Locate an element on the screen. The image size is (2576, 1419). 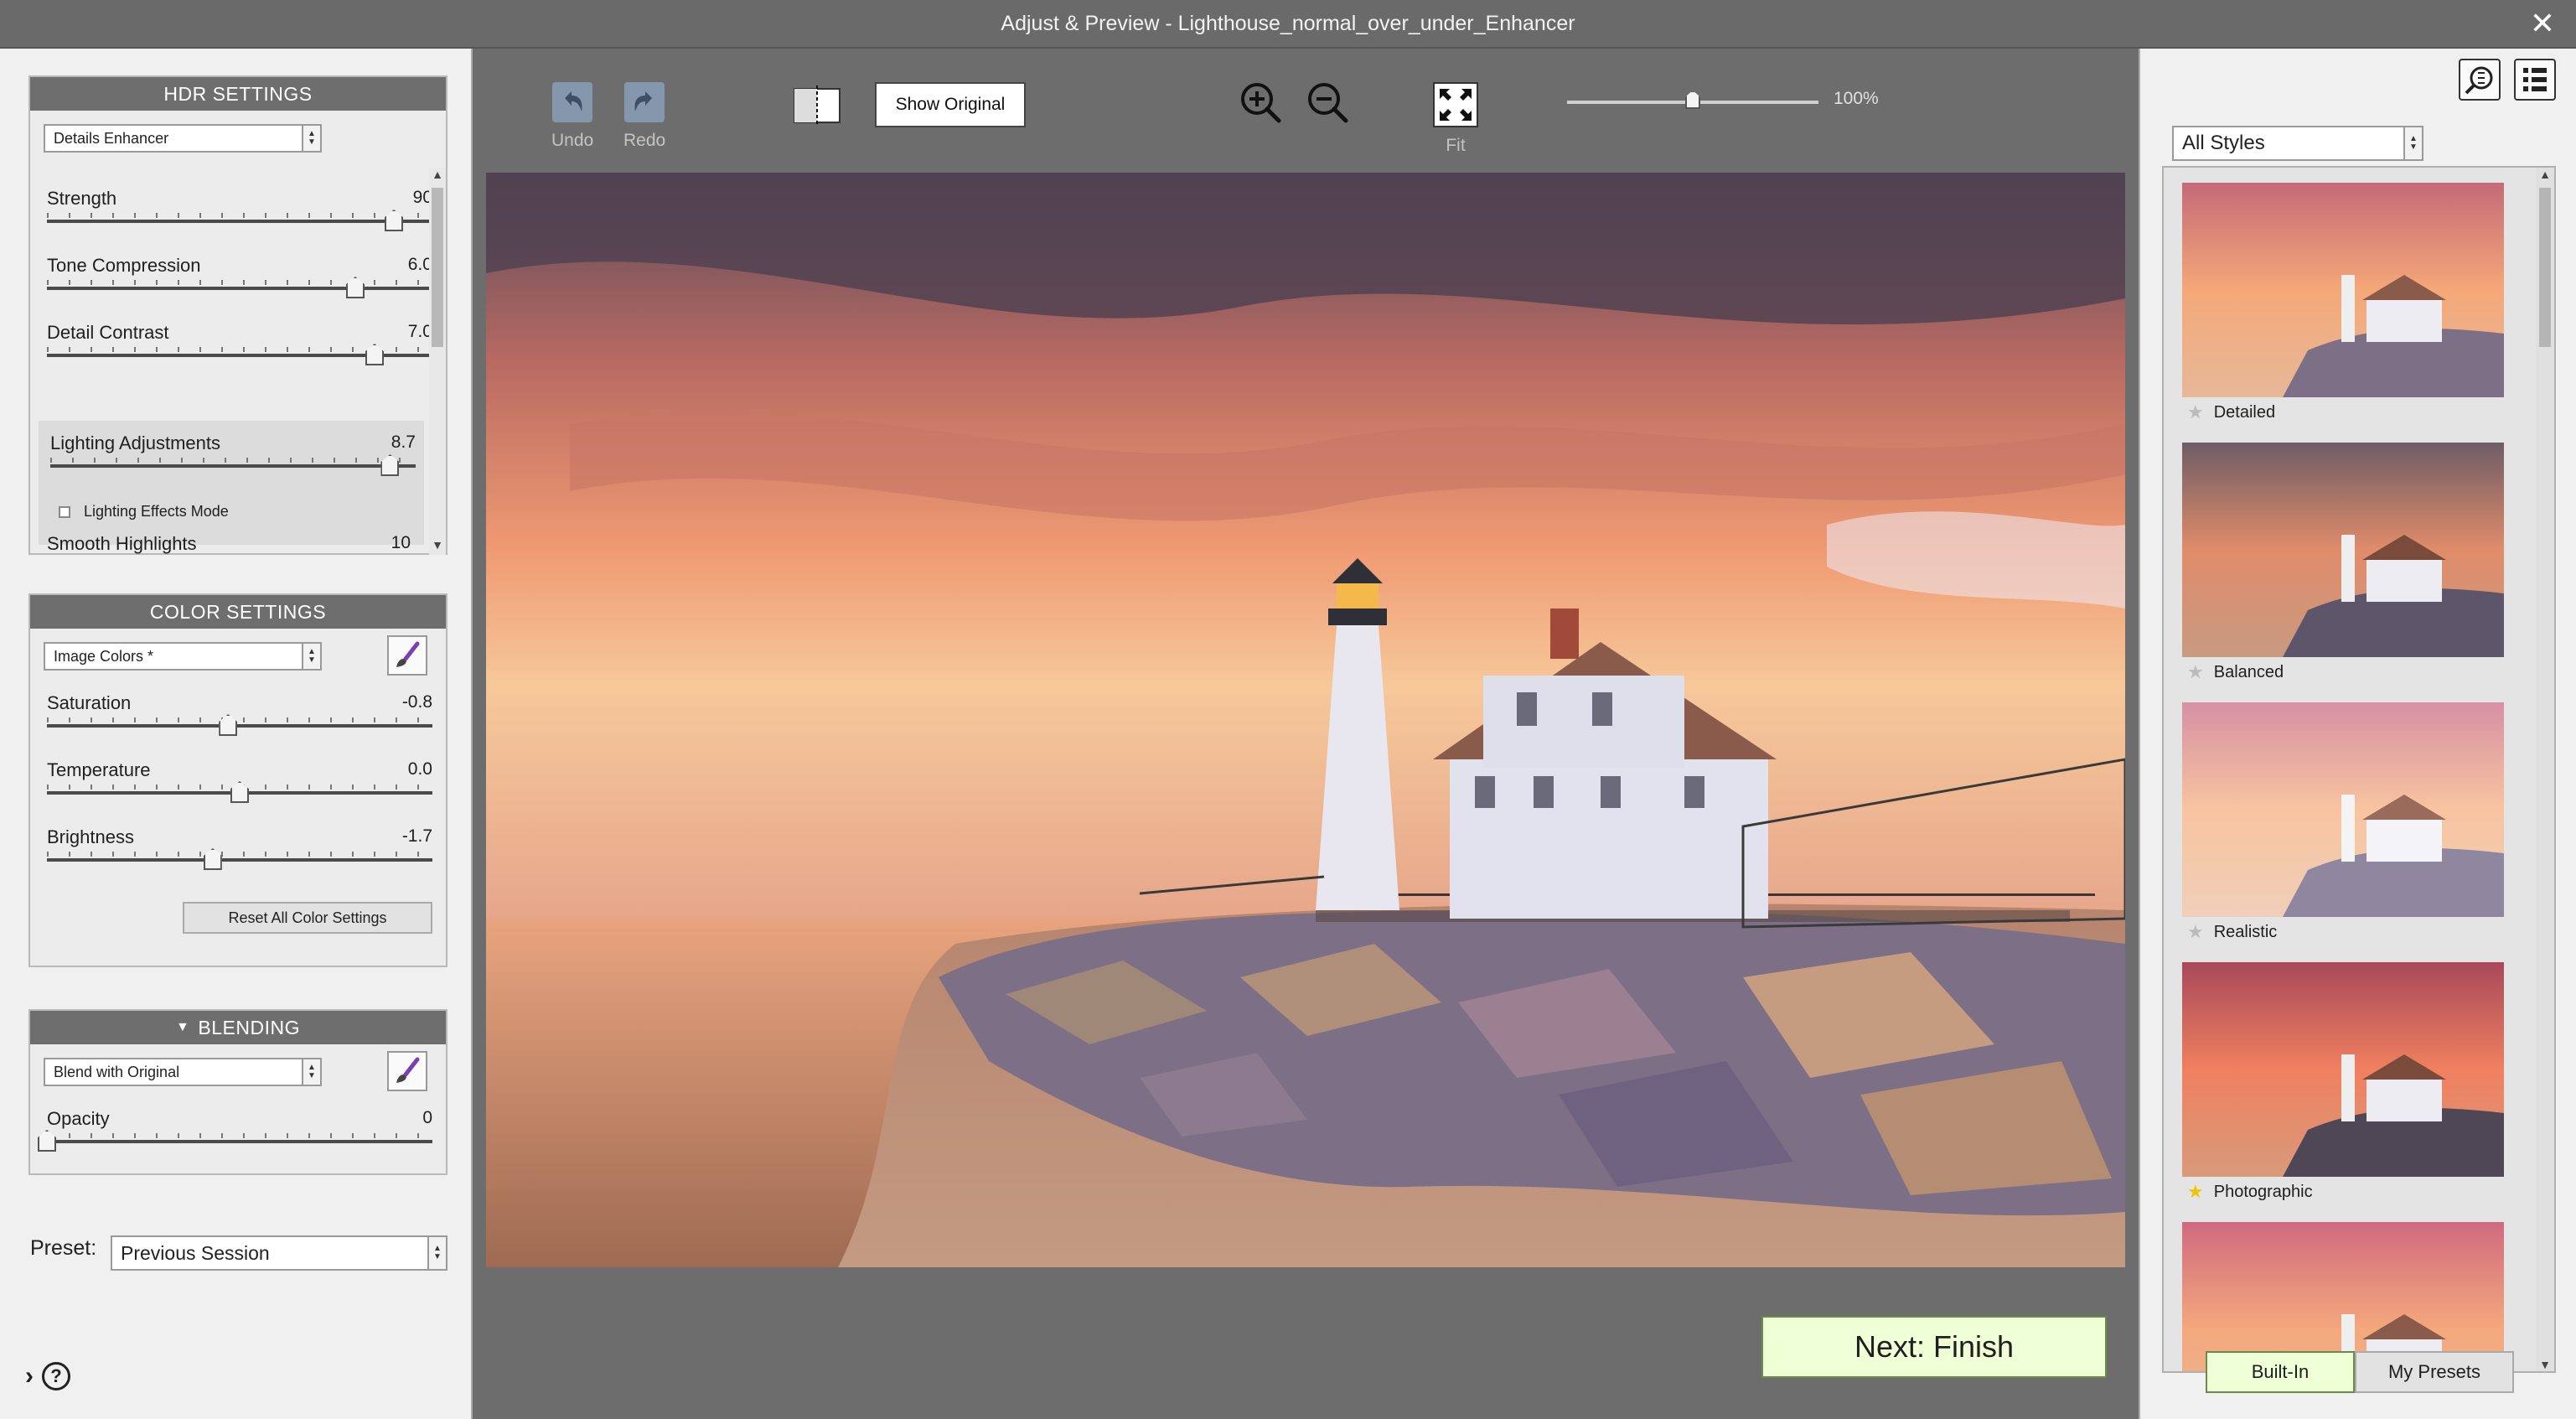
fit-button: Fit is located at coordinates (1455, 119).